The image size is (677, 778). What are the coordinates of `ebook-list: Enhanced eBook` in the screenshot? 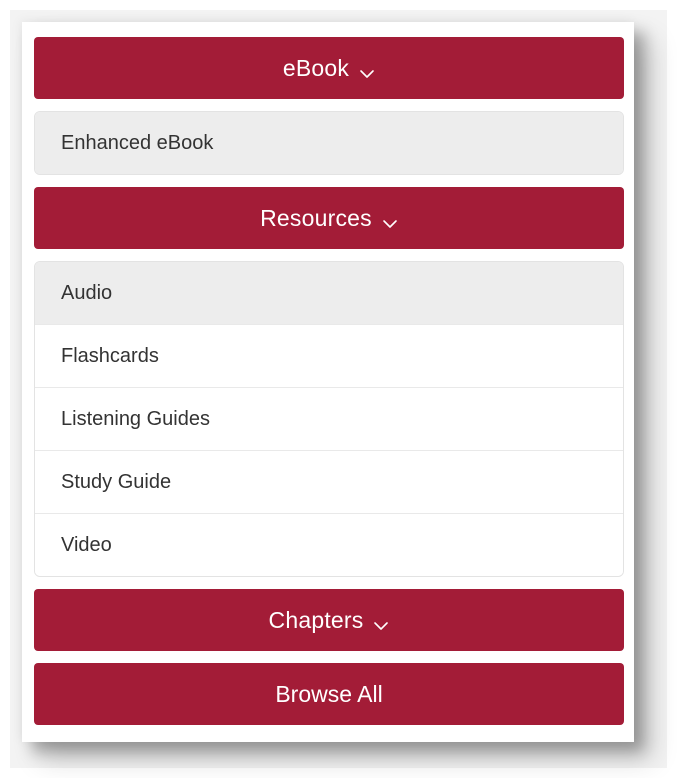 It's located at (329, 143).